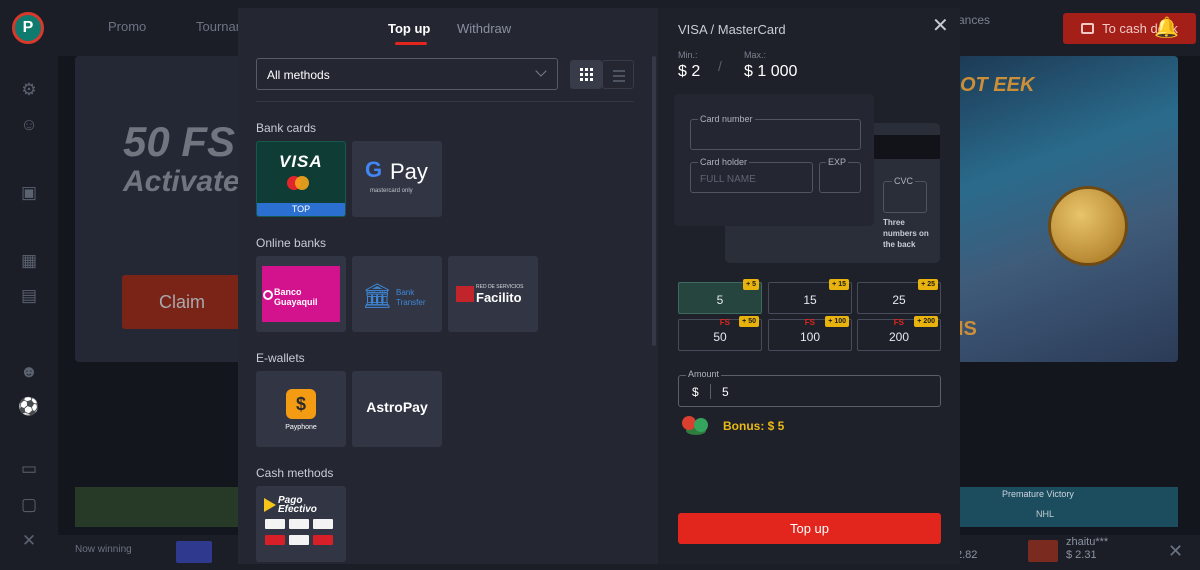  I want to click on method-google-pay: G Pay mastercard only, so click(397, 179).